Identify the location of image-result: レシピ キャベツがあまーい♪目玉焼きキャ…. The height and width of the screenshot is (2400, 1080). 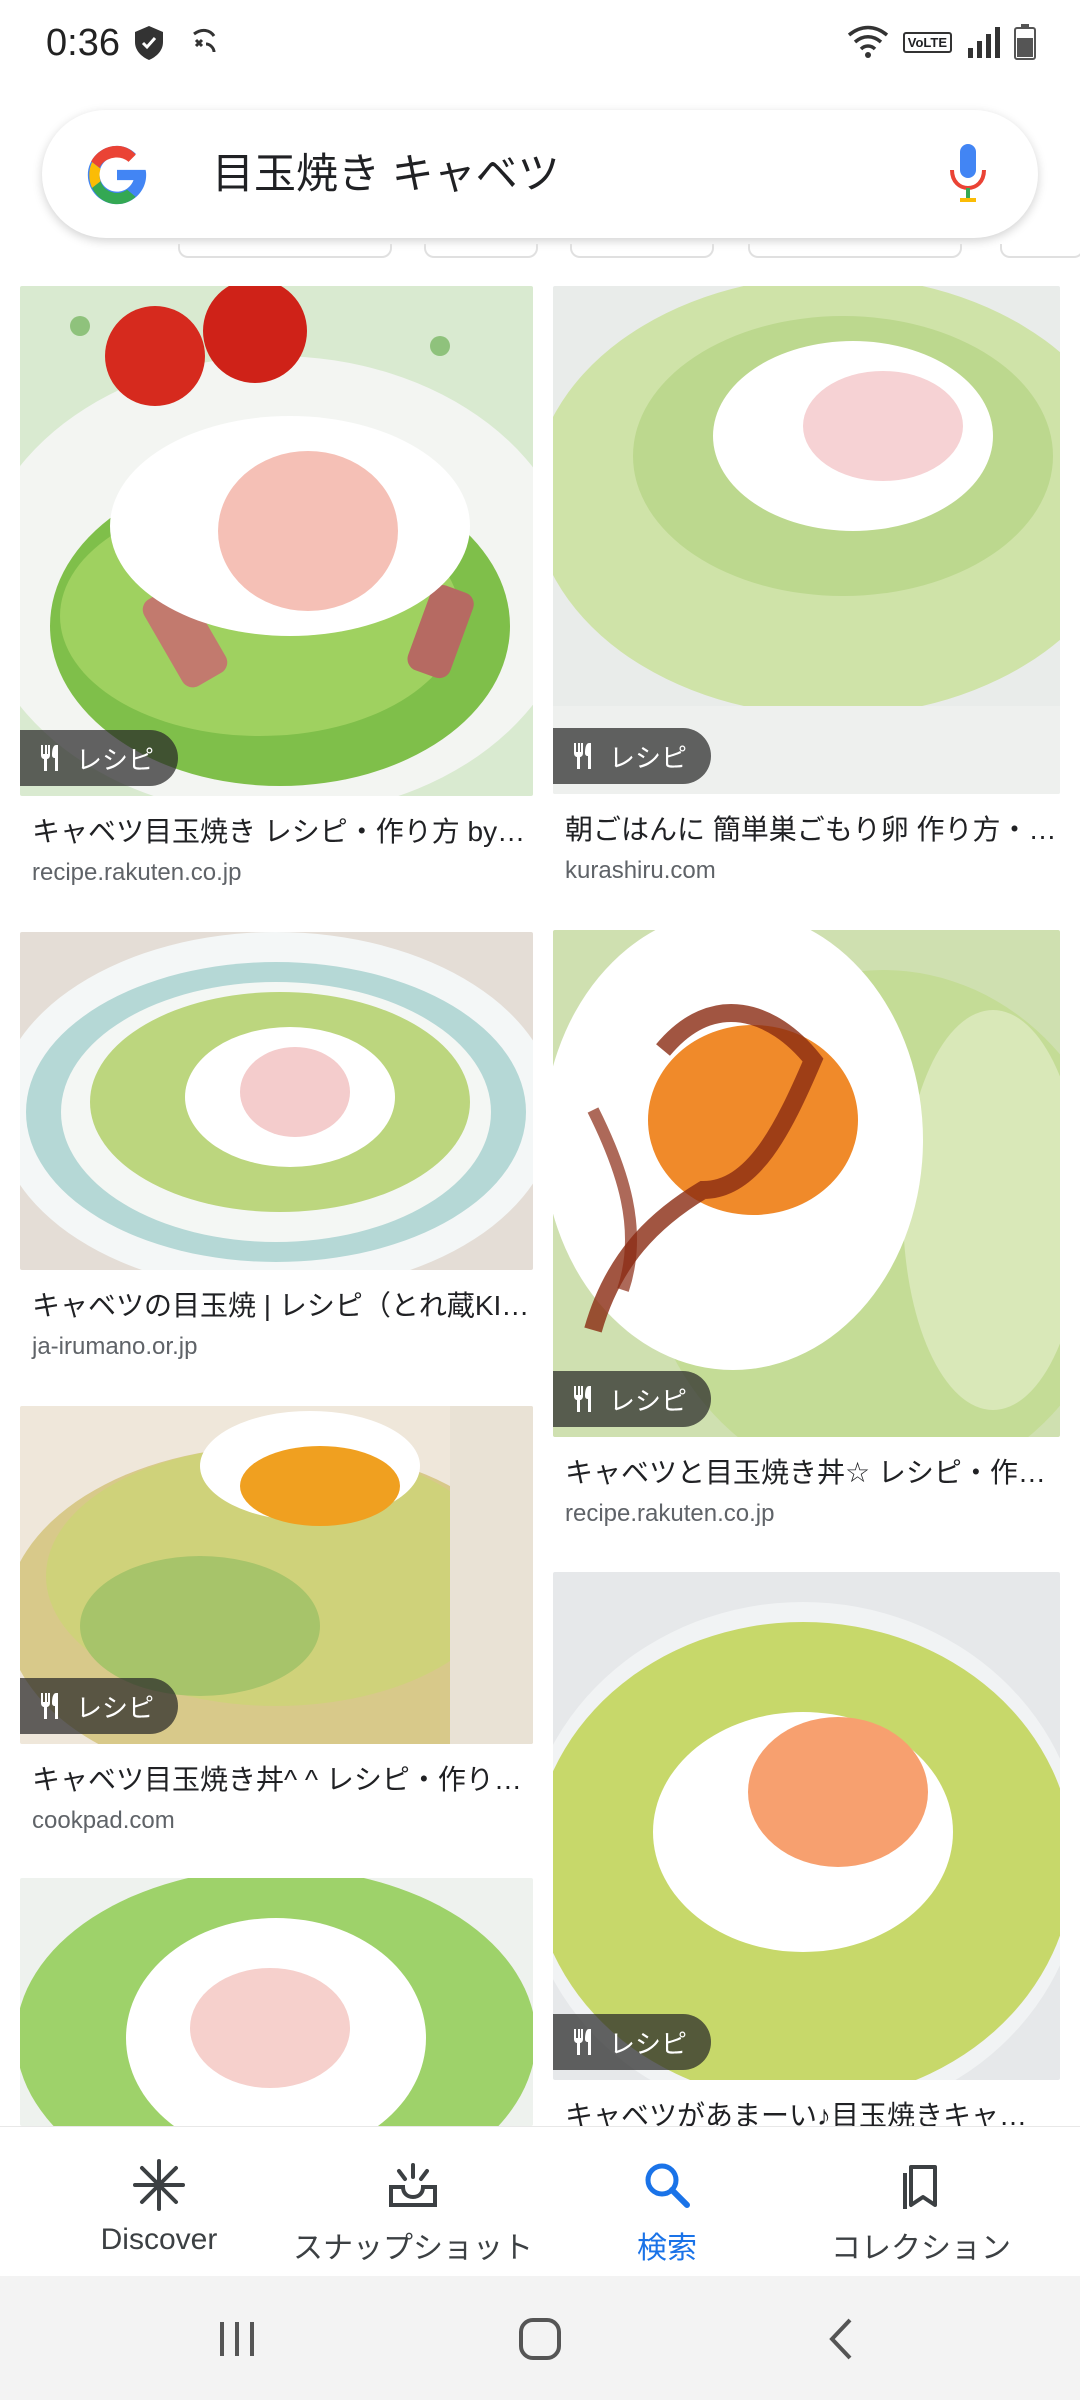
(806, 1853).